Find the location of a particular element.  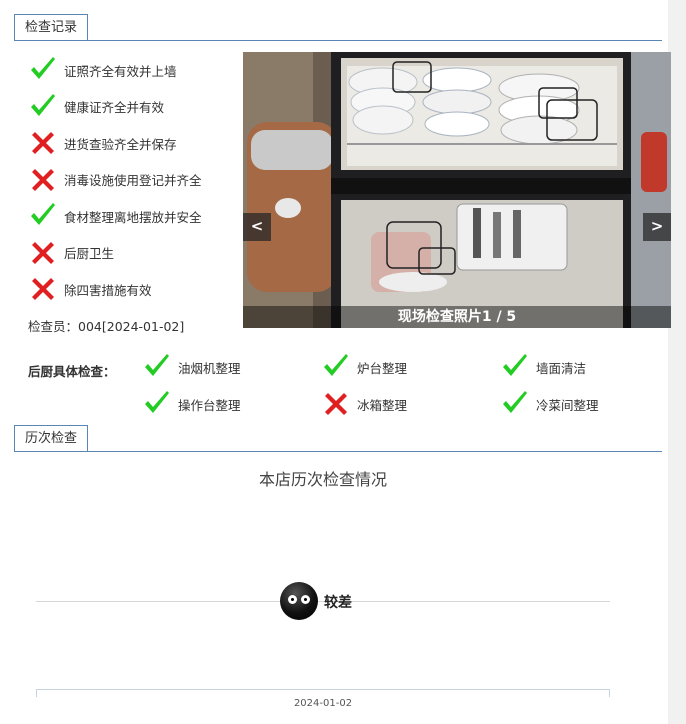

check-item: 进货查验齐全并保存 is located at coordinates (130, 143).